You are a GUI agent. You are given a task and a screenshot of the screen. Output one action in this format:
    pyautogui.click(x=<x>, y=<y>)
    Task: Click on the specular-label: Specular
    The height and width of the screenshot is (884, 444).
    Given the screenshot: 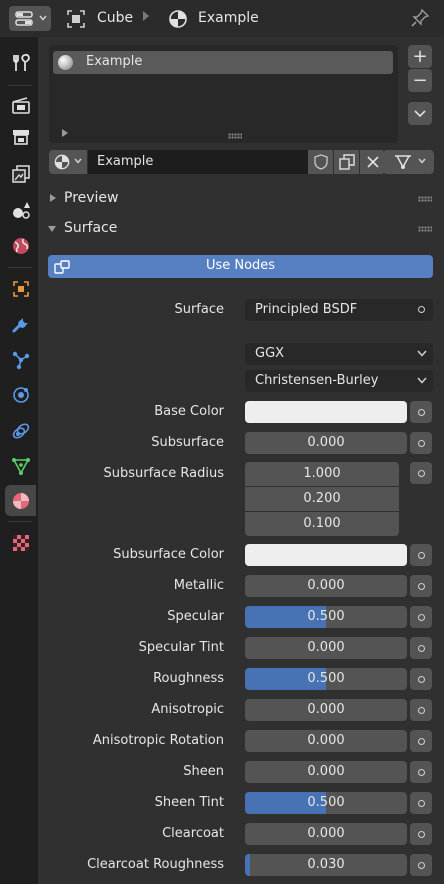 What is the action you would take?
    pyautogui.click(x=195, y=616)
    